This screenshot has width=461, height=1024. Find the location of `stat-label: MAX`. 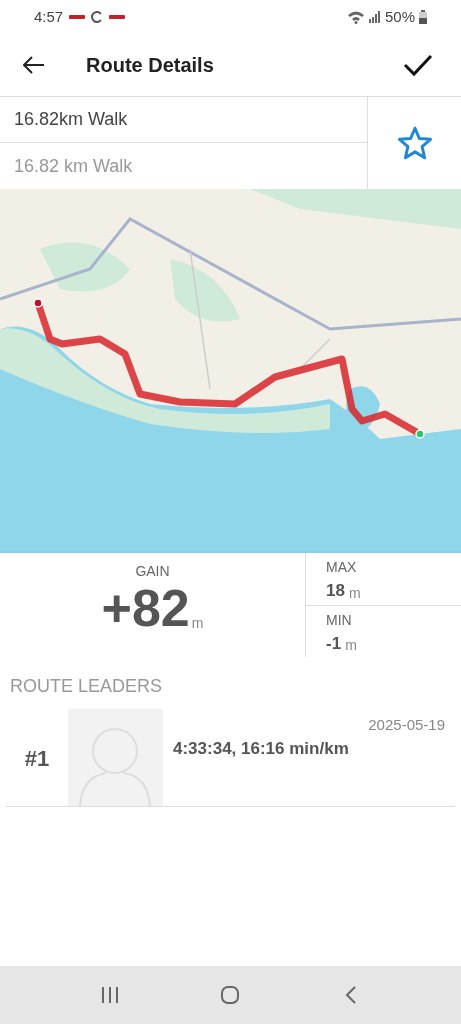

stat-label: MAX is located at coordinates (342, 567).